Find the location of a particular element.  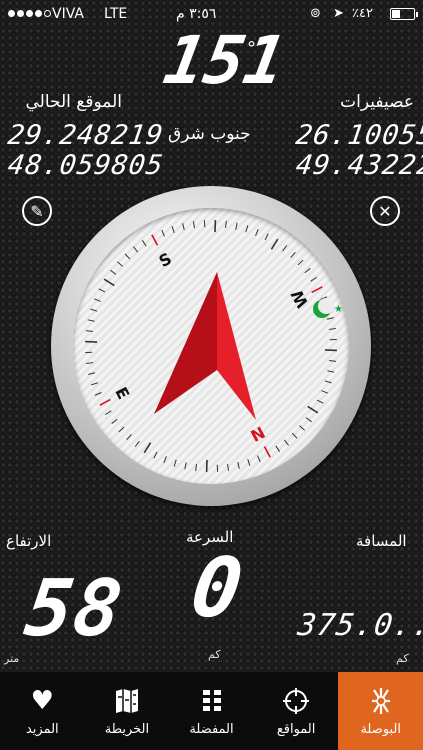

tab-more: ♥ المزيد is located at coordinates (42, 711).